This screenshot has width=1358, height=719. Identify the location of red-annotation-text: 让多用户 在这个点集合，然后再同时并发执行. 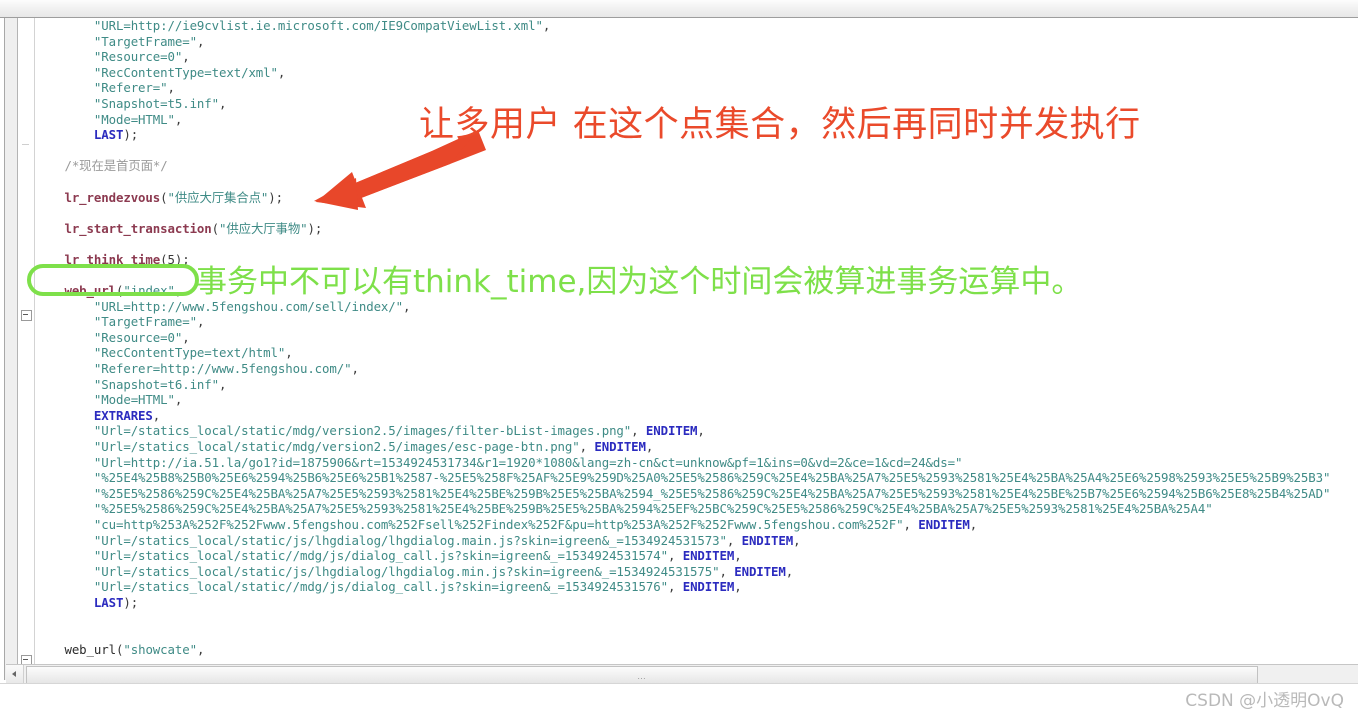
(780, 125).